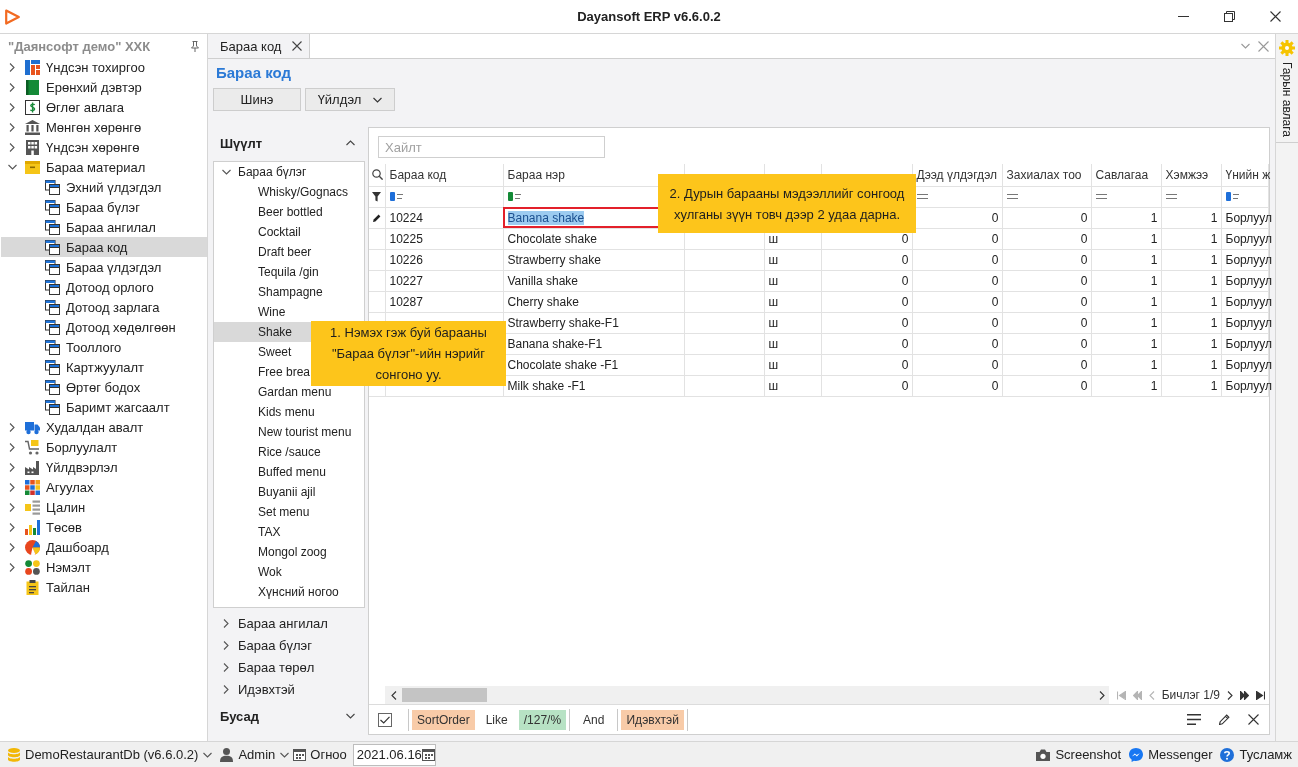 The height and width of the screenshot is (767, 1298). What do you see at coordinates (289, 292) in the screenshot?
I see `filter-tree-item: Shampagne` at bounding box center [289, 292].